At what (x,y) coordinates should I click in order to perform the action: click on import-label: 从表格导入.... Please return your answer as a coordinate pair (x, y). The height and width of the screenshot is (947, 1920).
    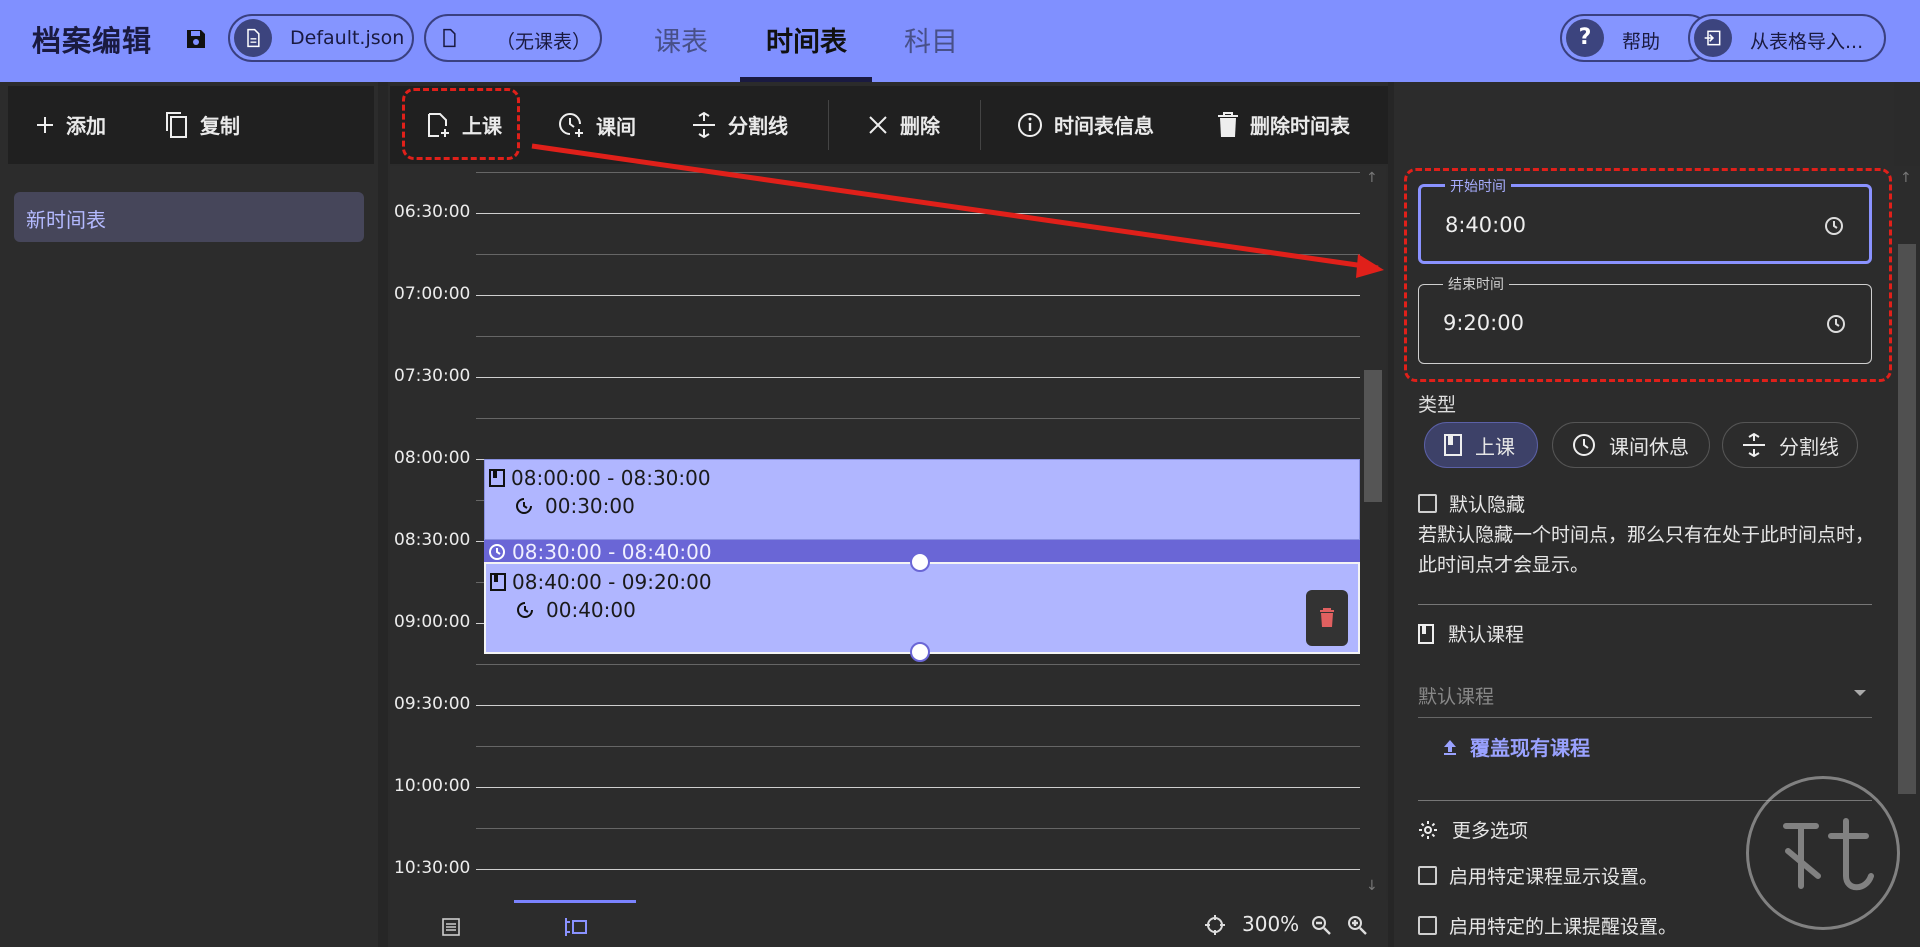
    Looking at the image, I should click on (1807, 42).